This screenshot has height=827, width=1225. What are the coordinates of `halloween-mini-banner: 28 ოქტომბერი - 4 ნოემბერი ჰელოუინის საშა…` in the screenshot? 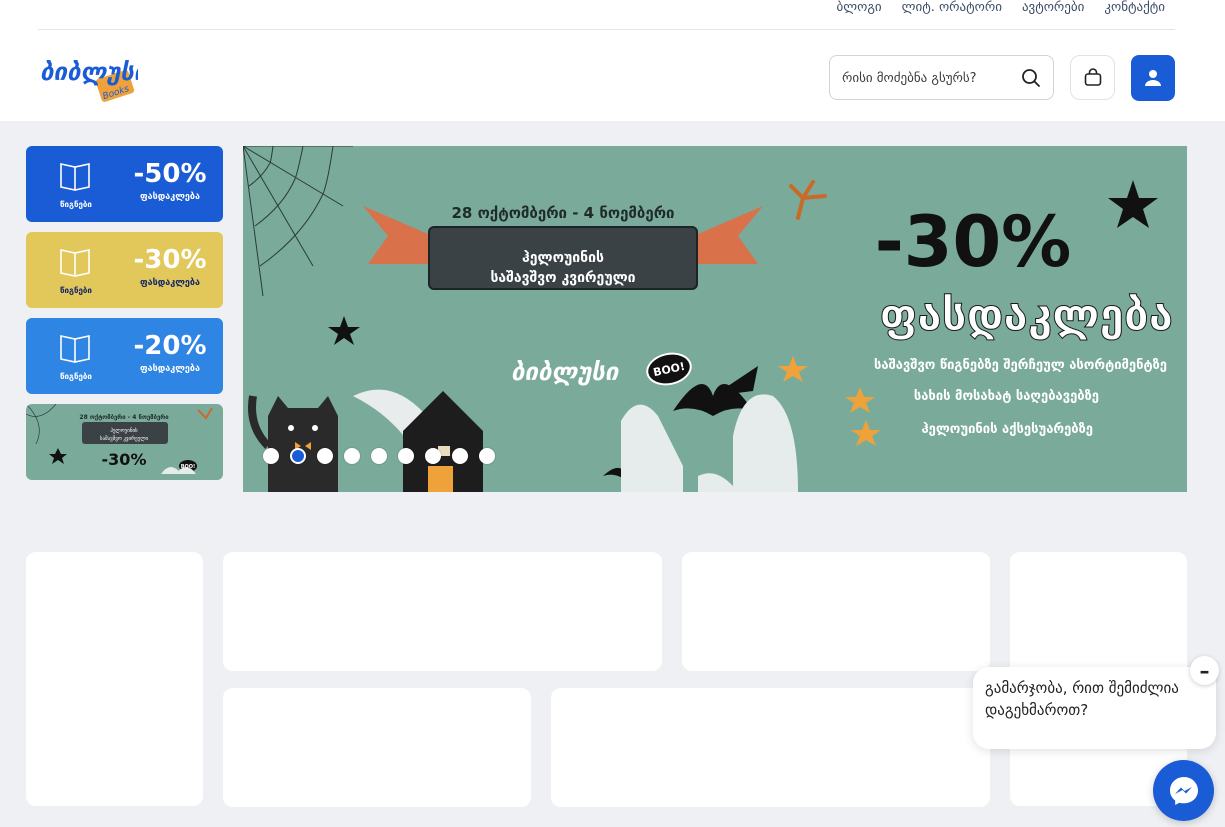 It's located at (124, 442).